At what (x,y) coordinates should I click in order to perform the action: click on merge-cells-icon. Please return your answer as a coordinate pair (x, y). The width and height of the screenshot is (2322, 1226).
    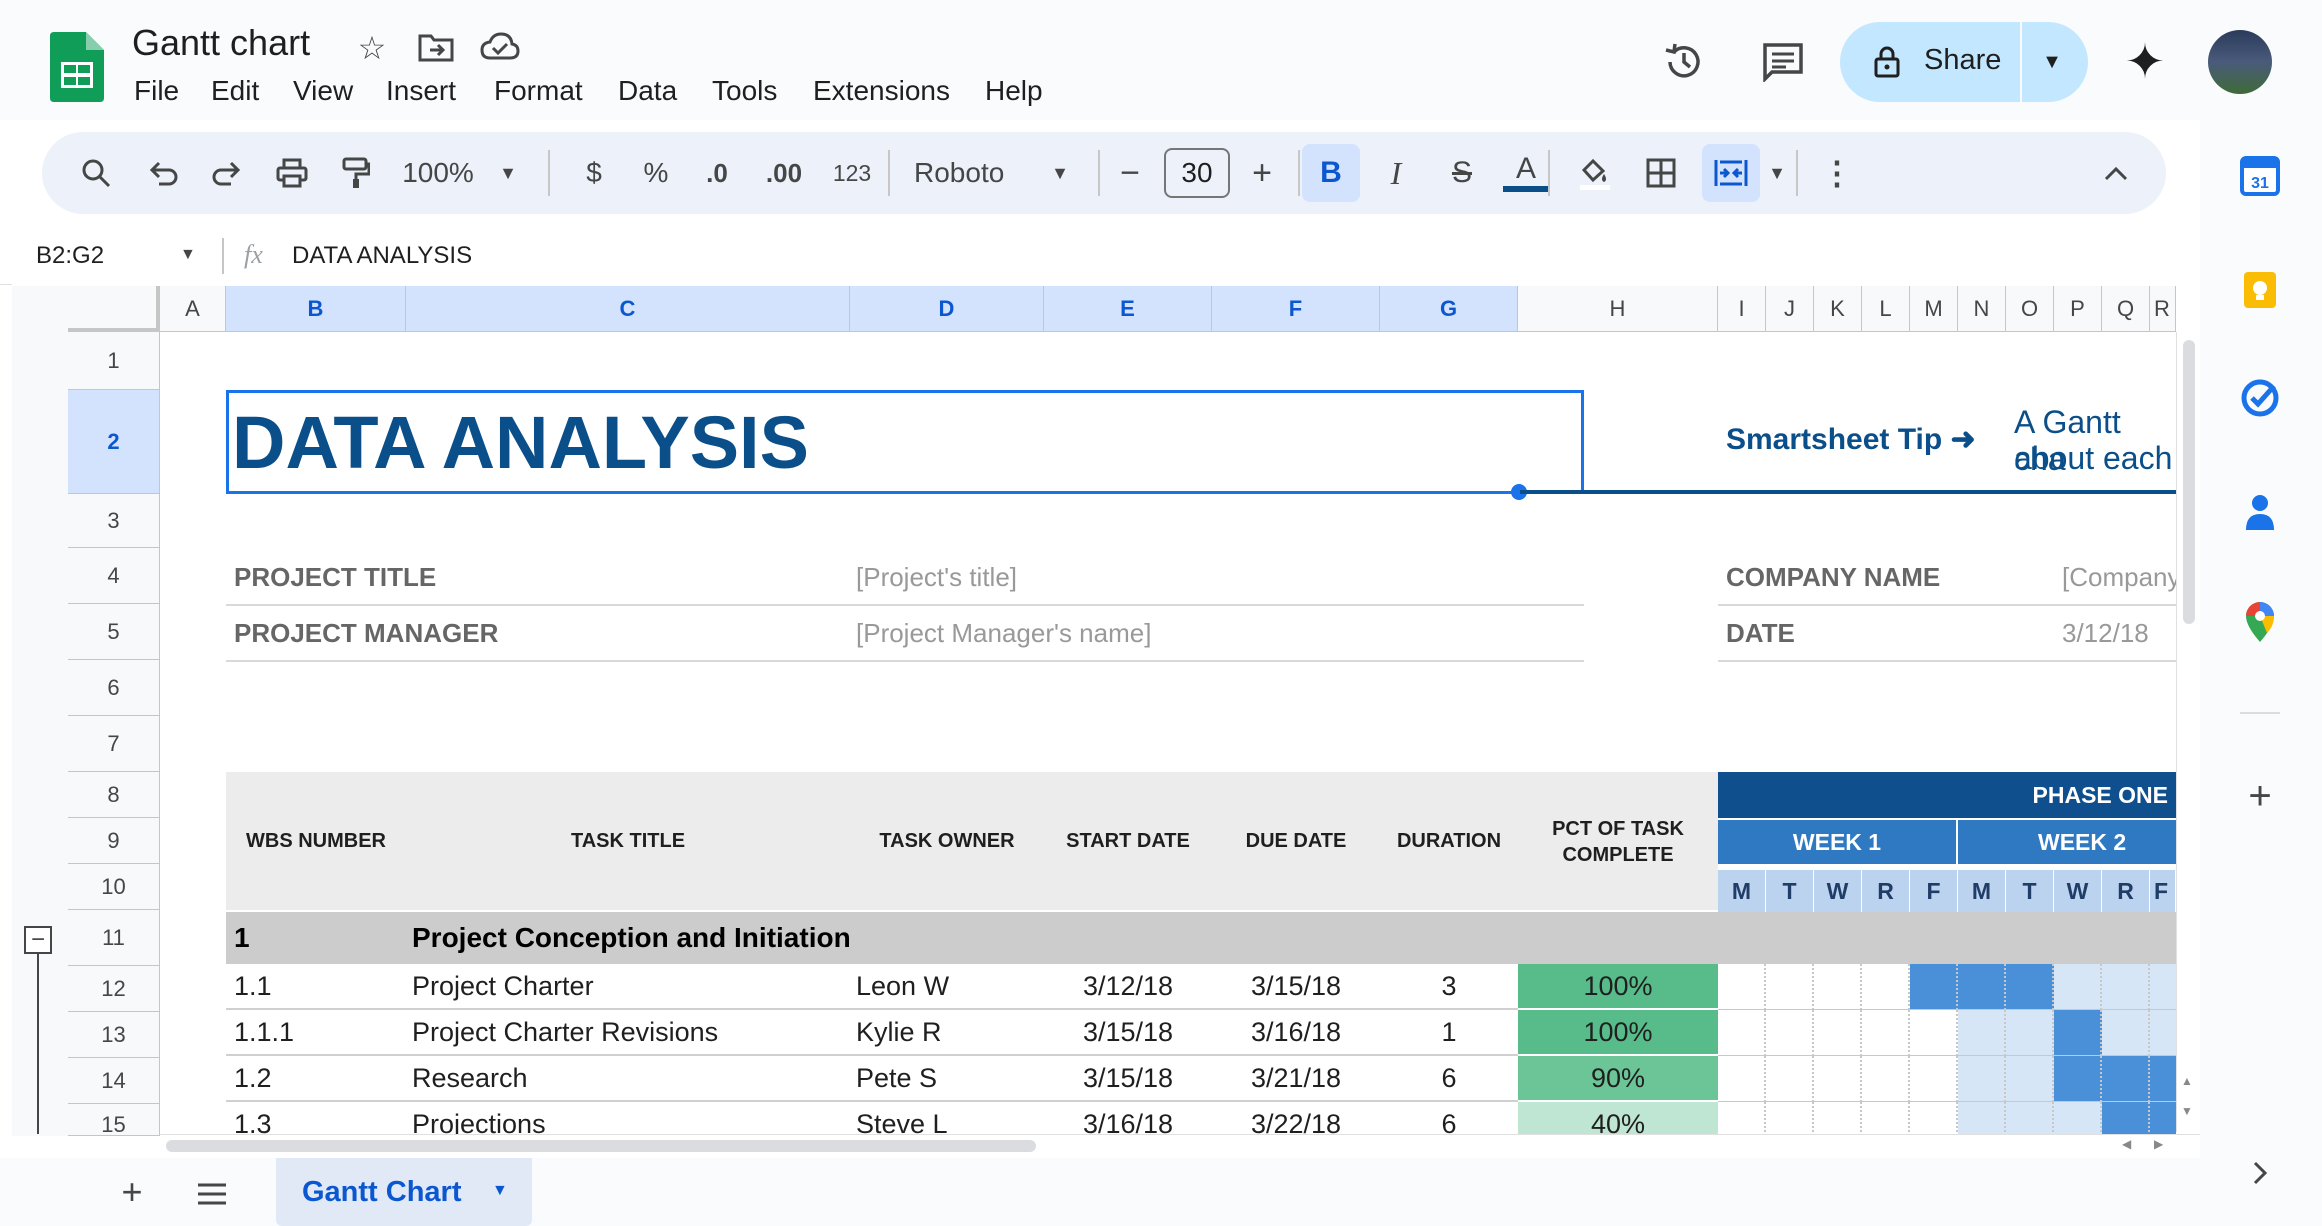
    Looking at the image, I should click on (1731, 173).